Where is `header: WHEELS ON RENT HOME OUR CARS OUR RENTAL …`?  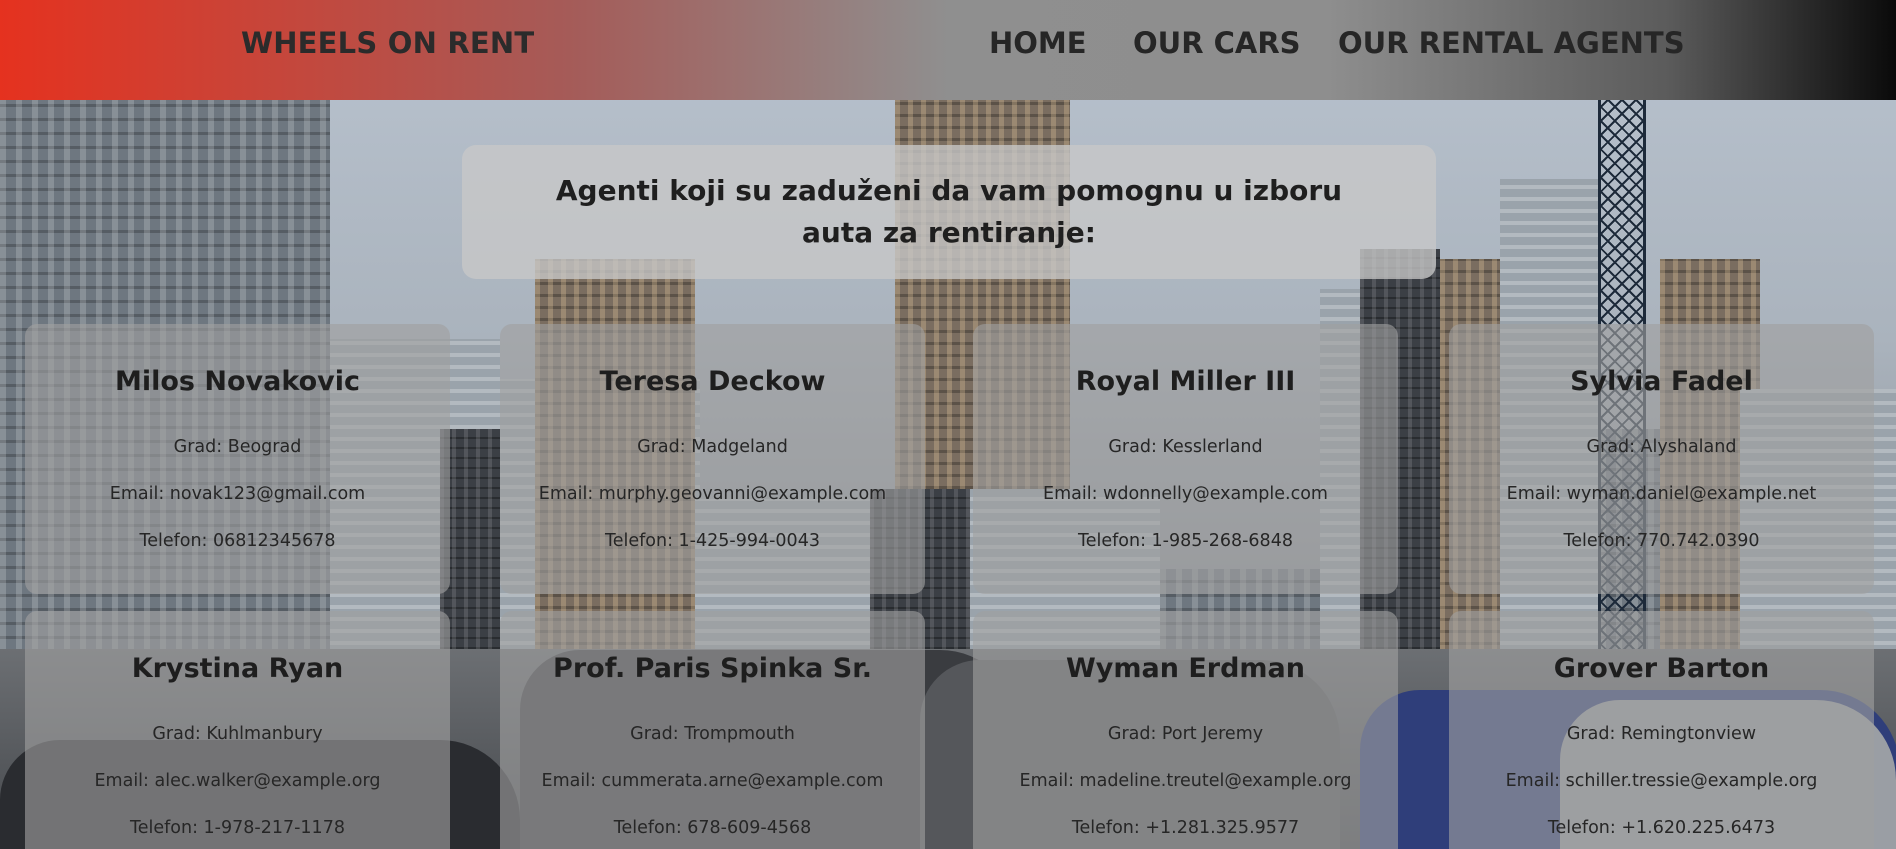 header: WHEELS ON RENT HOME OUR CARS OUR RENTAL … is located at coordinates (948, 50).